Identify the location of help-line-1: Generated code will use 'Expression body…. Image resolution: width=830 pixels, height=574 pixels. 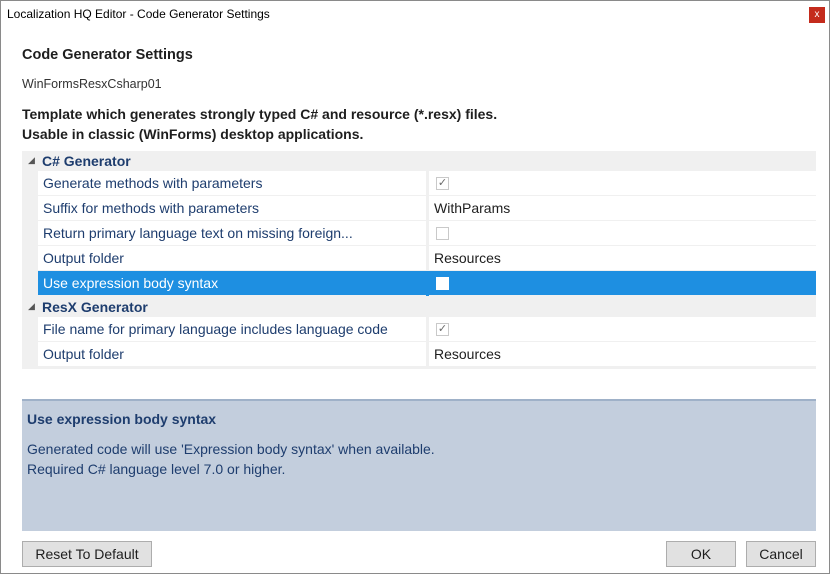
(231, 449).